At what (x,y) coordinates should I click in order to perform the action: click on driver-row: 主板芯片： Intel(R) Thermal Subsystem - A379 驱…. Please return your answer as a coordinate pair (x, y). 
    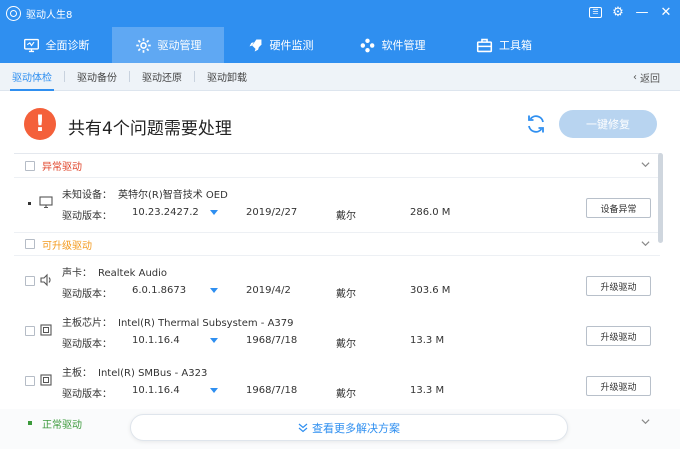
    Looking at the image, I should click on (337, 331).